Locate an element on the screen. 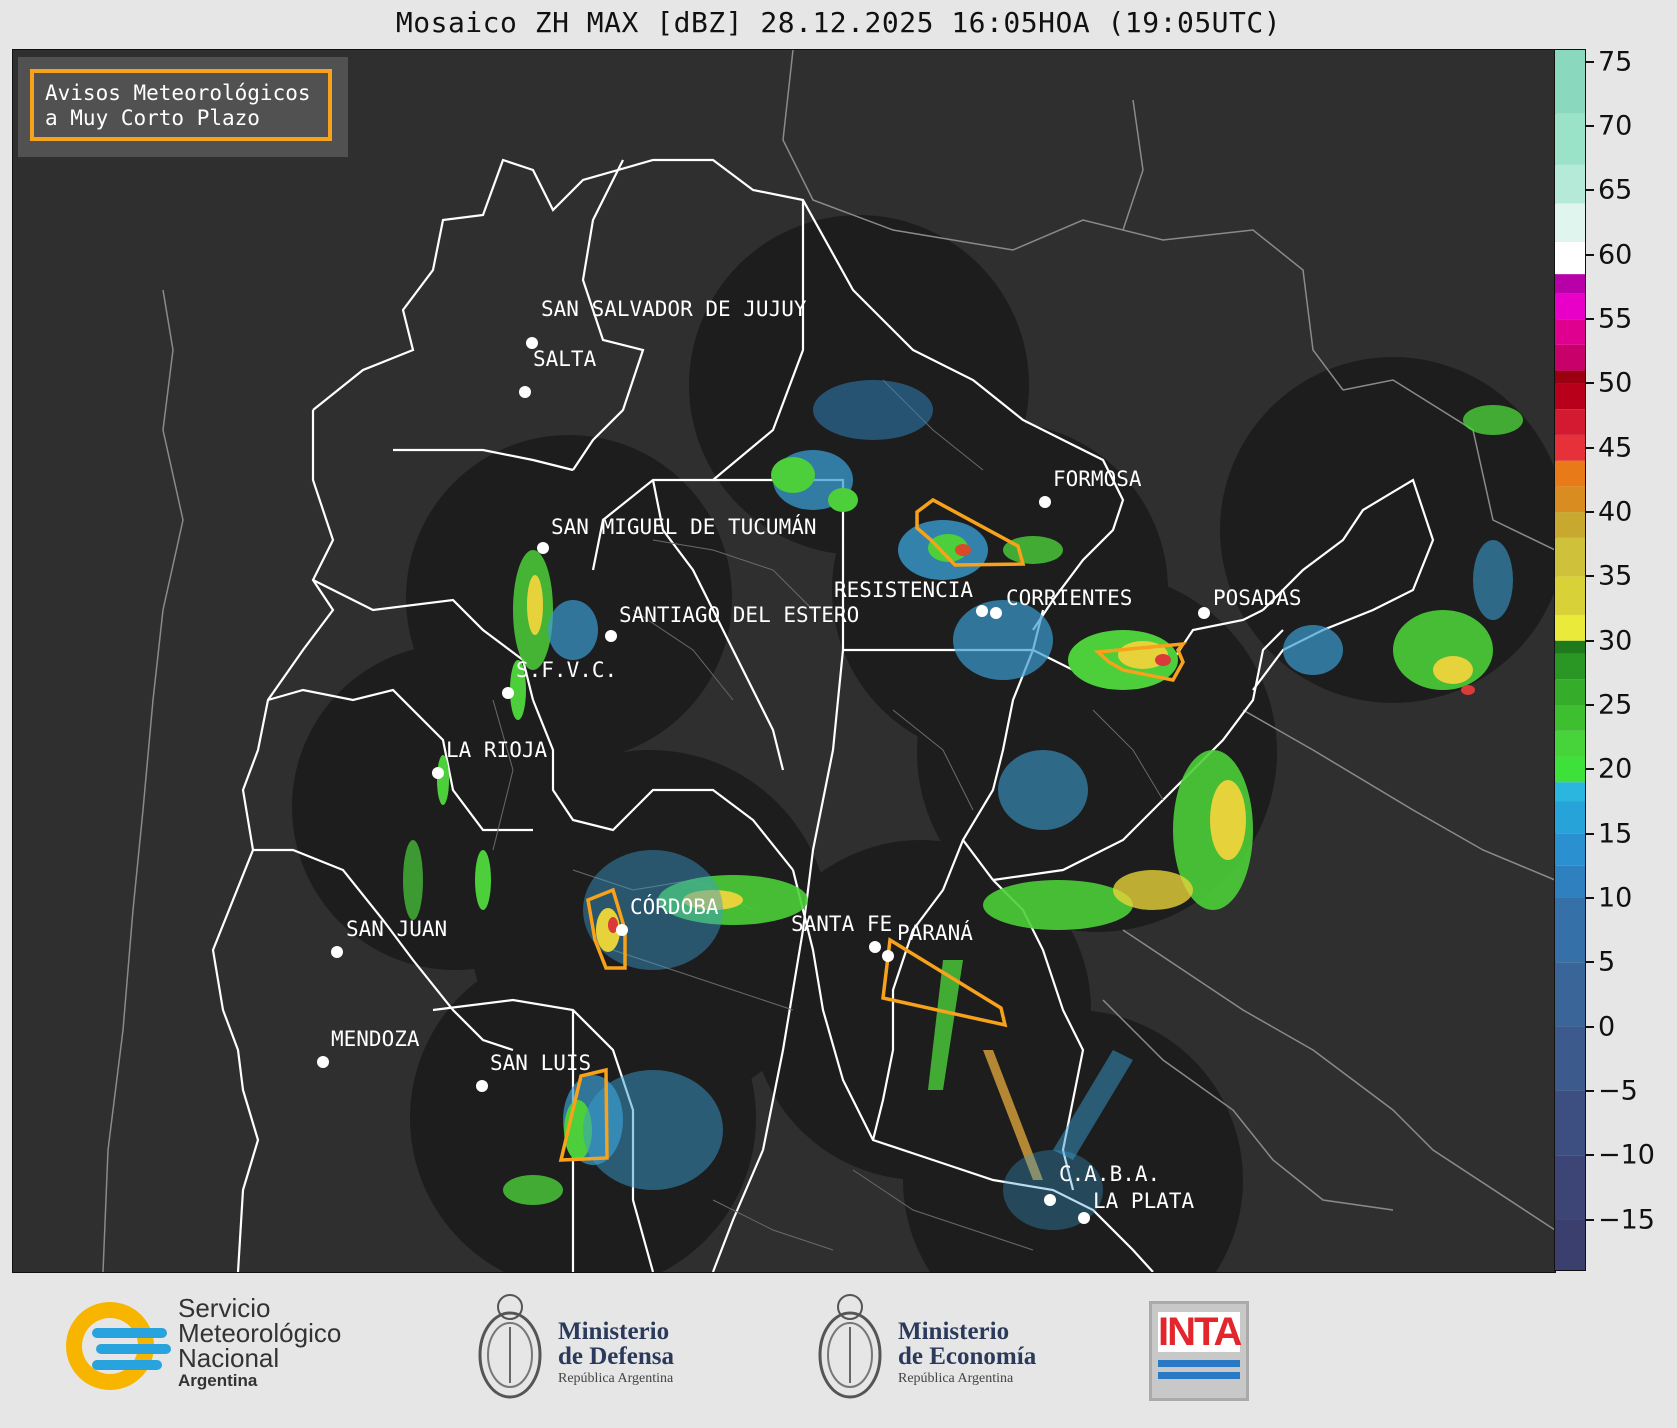 Image resolution: width=1677 pixels, height=1428 pixels. city-label: CÓRDOBA is located at coordinates (674, 906).